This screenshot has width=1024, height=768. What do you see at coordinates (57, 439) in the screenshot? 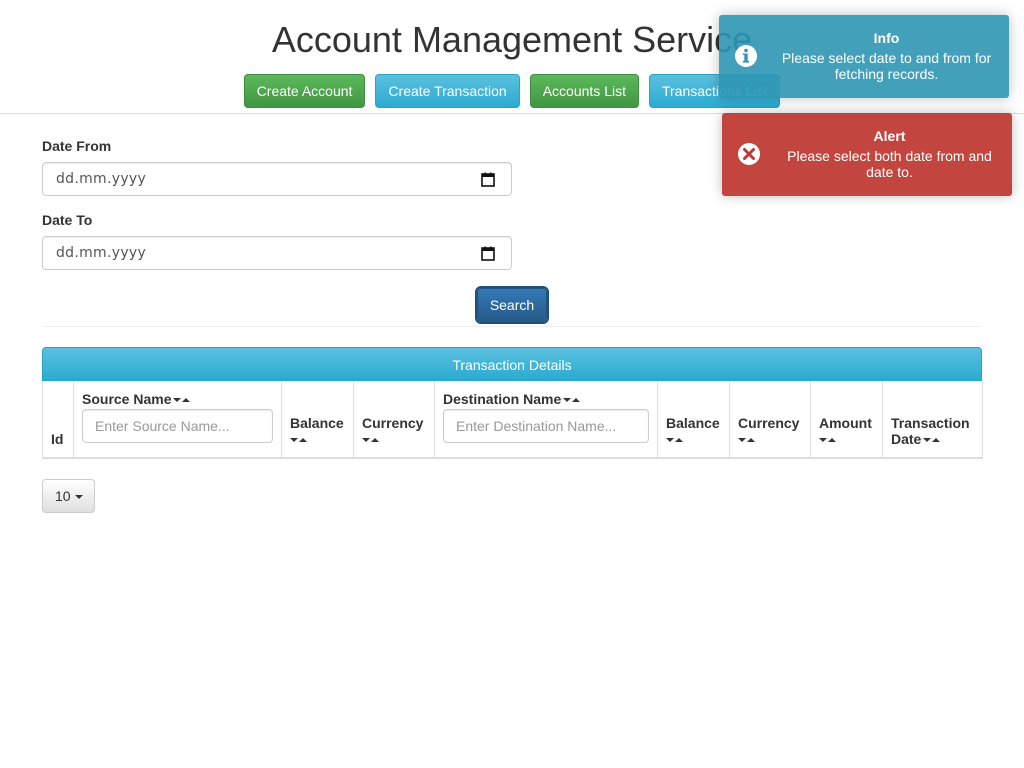
I see `column-id-label: Id` at bounding box center [57, 439].